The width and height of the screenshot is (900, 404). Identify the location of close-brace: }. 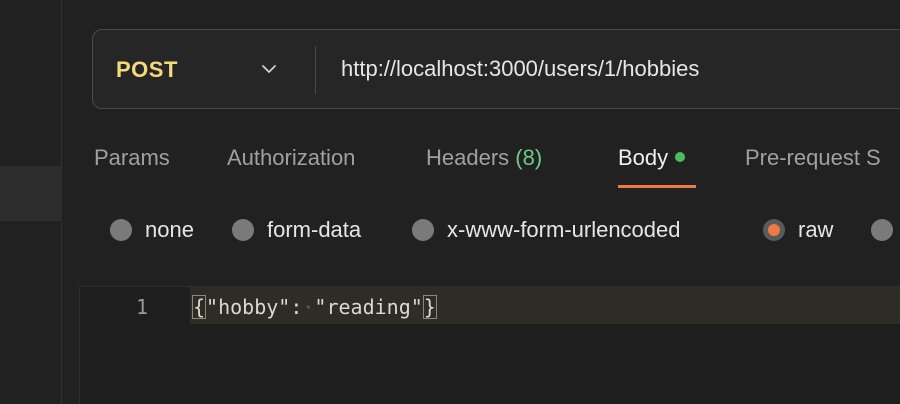
(429, 307).